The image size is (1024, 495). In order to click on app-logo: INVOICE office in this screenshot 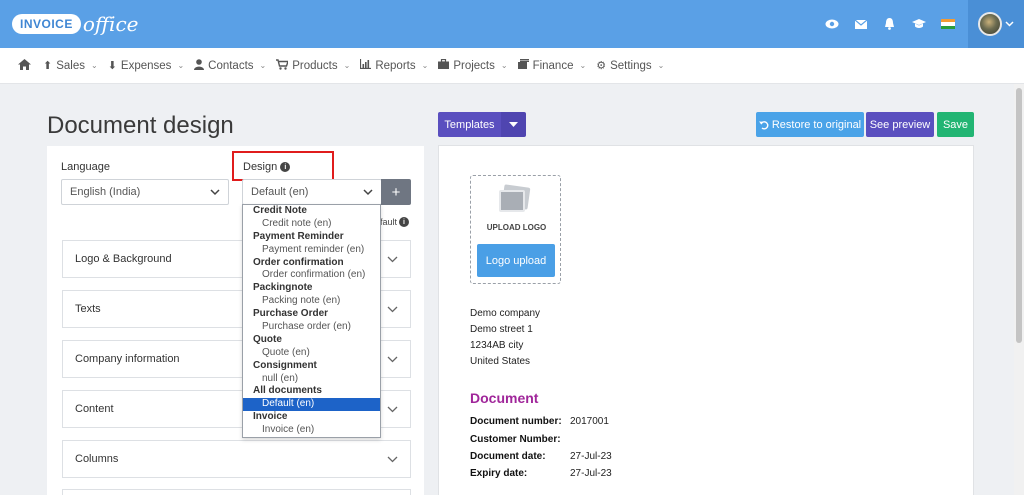, I will do `click(75, 24)`.